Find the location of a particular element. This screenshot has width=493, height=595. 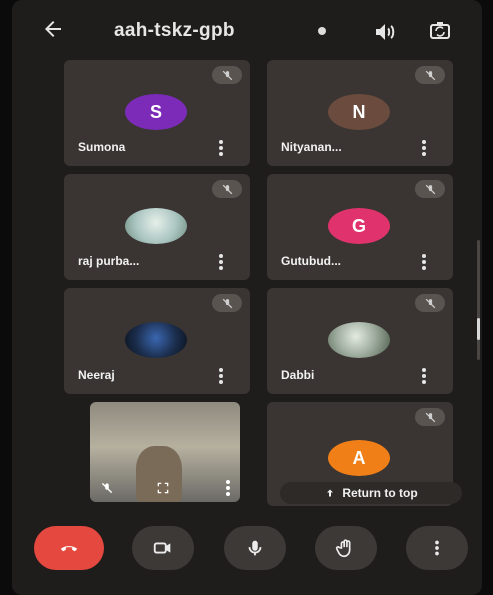

avatar: S is located at coordinates (156, 112).